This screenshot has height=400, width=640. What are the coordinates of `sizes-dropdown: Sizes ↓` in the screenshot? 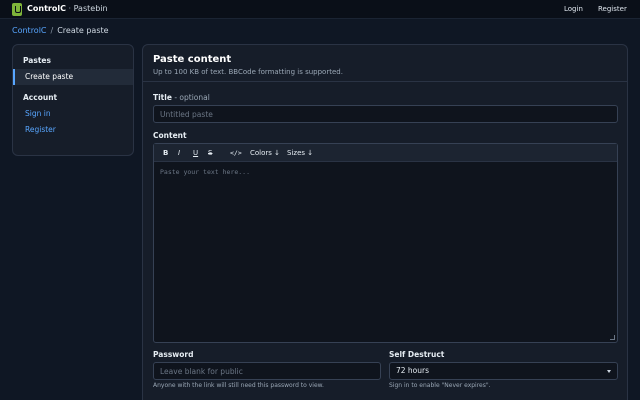 It's located at (300, 153).